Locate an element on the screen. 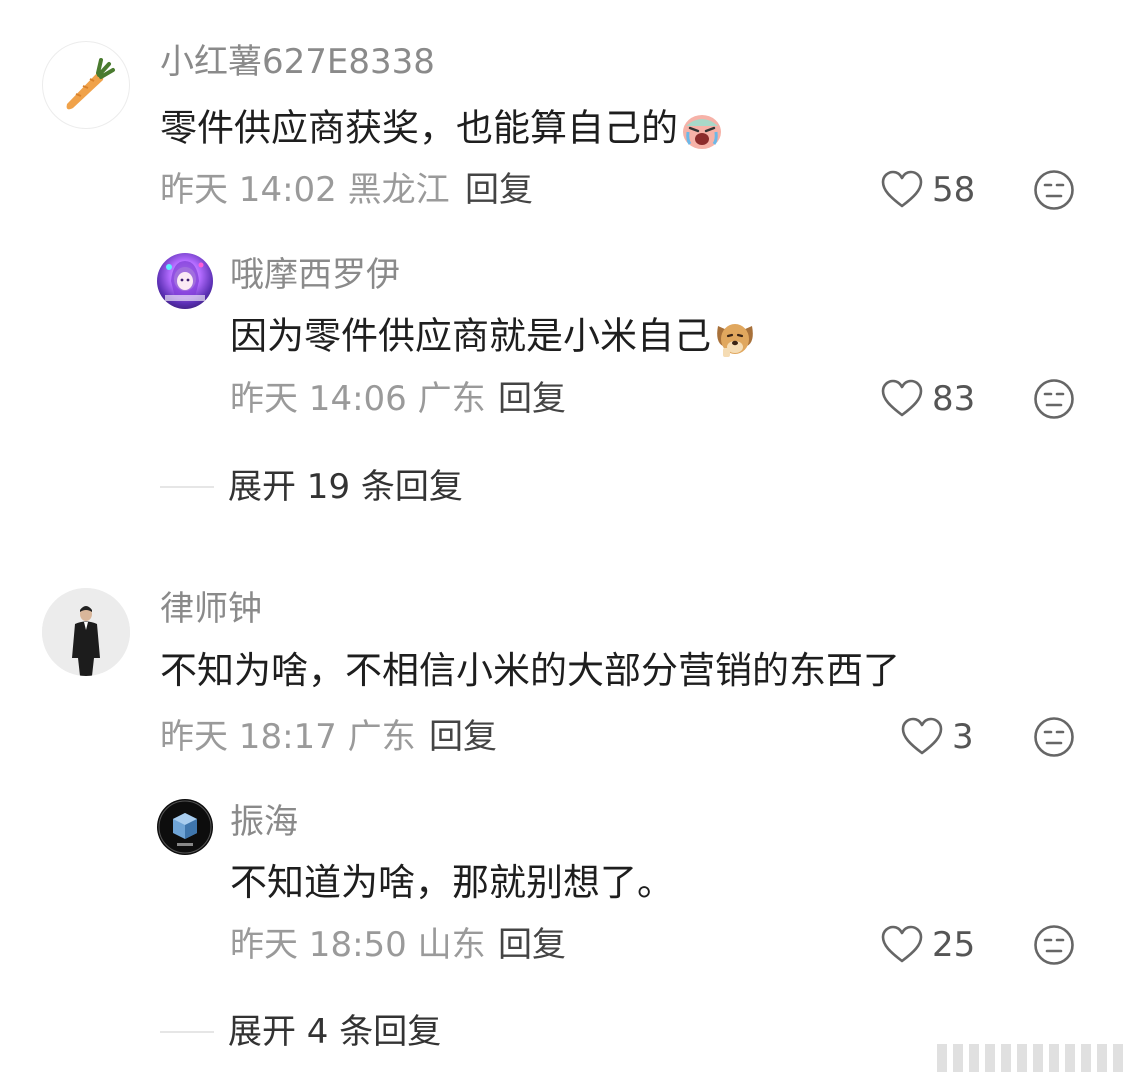  reply-meta: 昨天 18:50 山东 is located at coordinates (358, 945).